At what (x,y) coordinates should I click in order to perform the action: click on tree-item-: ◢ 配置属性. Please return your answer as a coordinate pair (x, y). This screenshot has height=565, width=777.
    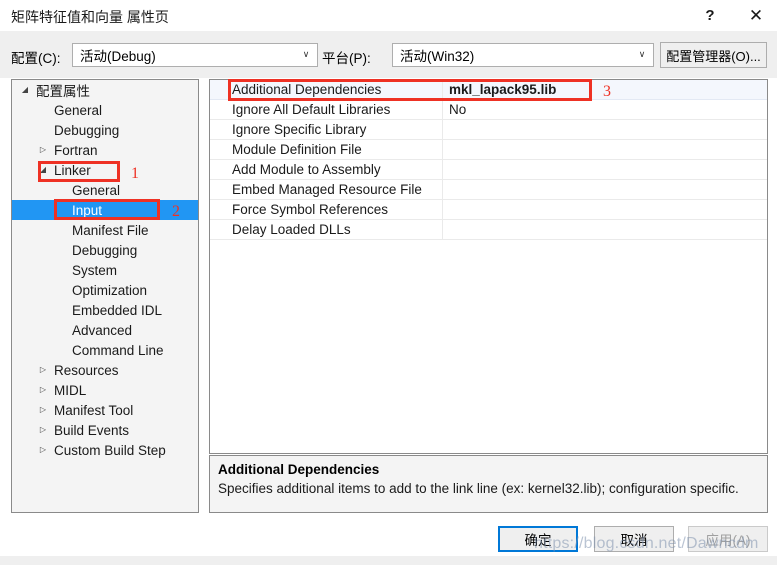
    Looking at the image, I should click on (105, 90).